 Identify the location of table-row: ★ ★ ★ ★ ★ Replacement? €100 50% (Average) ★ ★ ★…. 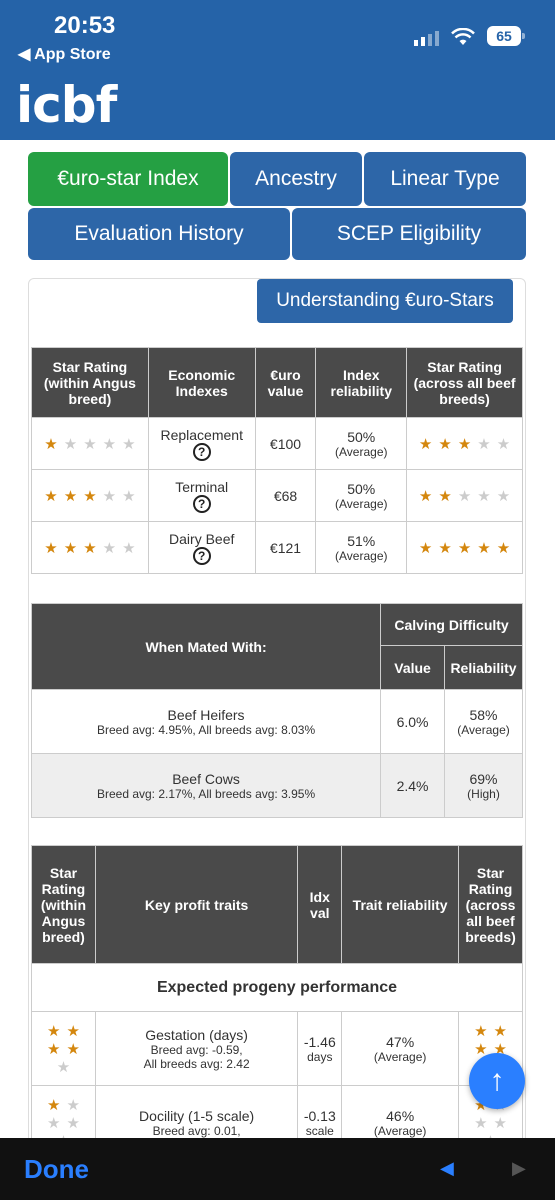
(277, 443).